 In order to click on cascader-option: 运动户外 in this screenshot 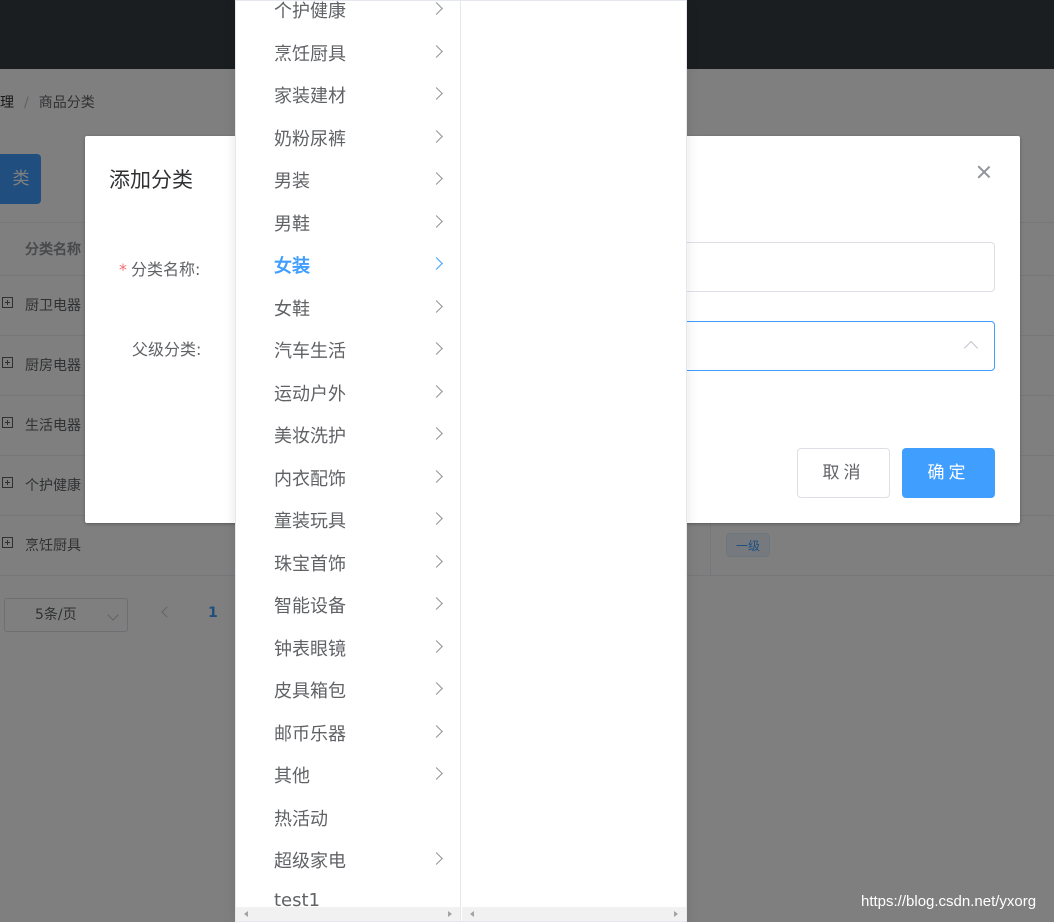, I will do `click(348, 392)`.